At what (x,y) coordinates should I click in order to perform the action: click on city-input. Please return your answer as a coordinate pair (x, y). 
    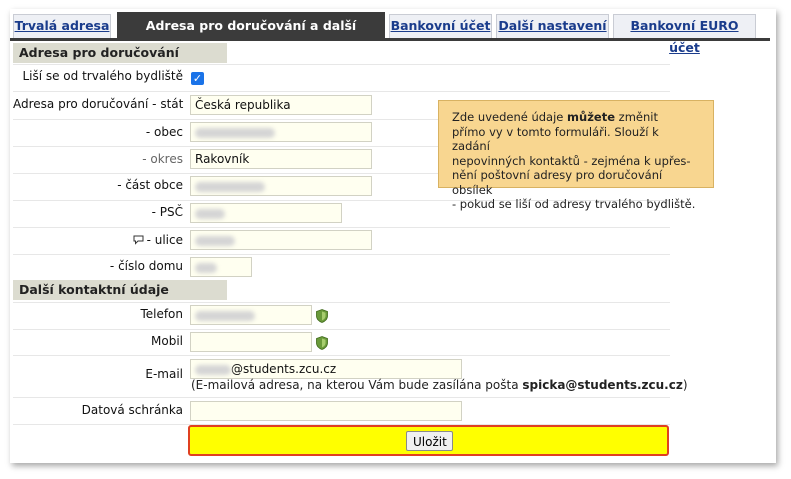
    Looking at the image, I should click on (281, 132).